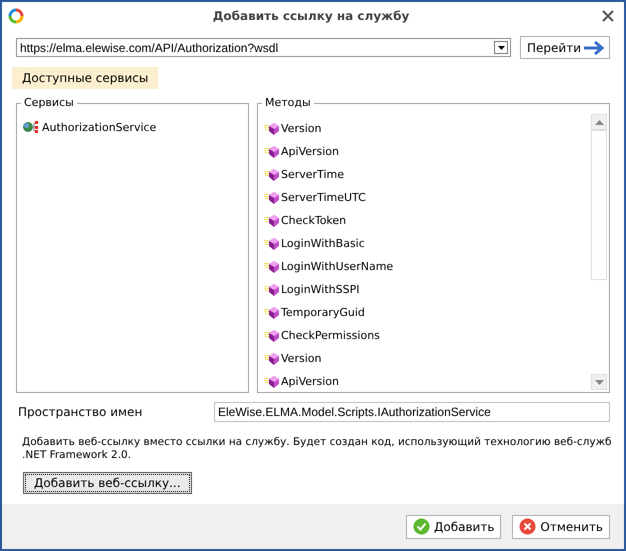  Describe the element at coordinates (16, 16) in the screenshot. I see `app-logo-icon` at that location.